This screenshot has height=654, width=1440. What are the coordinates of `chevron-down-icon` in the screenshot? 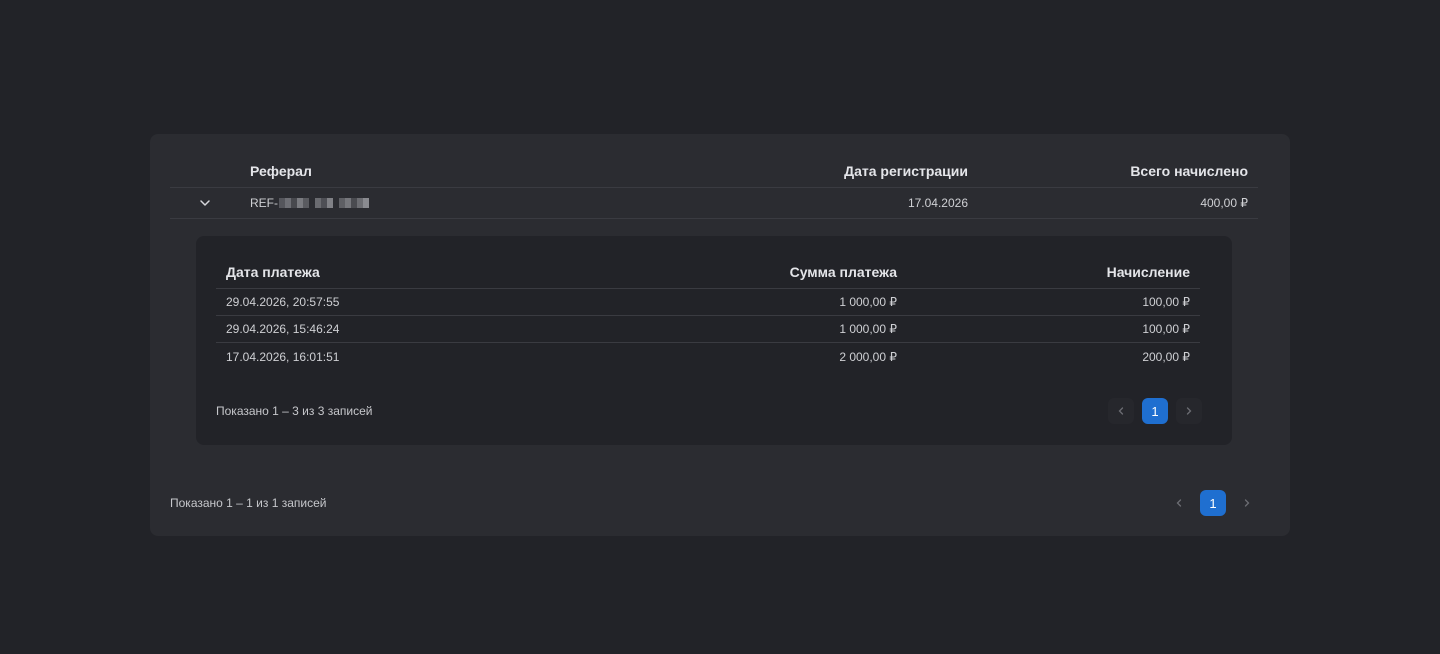 It's located at (205, 203).